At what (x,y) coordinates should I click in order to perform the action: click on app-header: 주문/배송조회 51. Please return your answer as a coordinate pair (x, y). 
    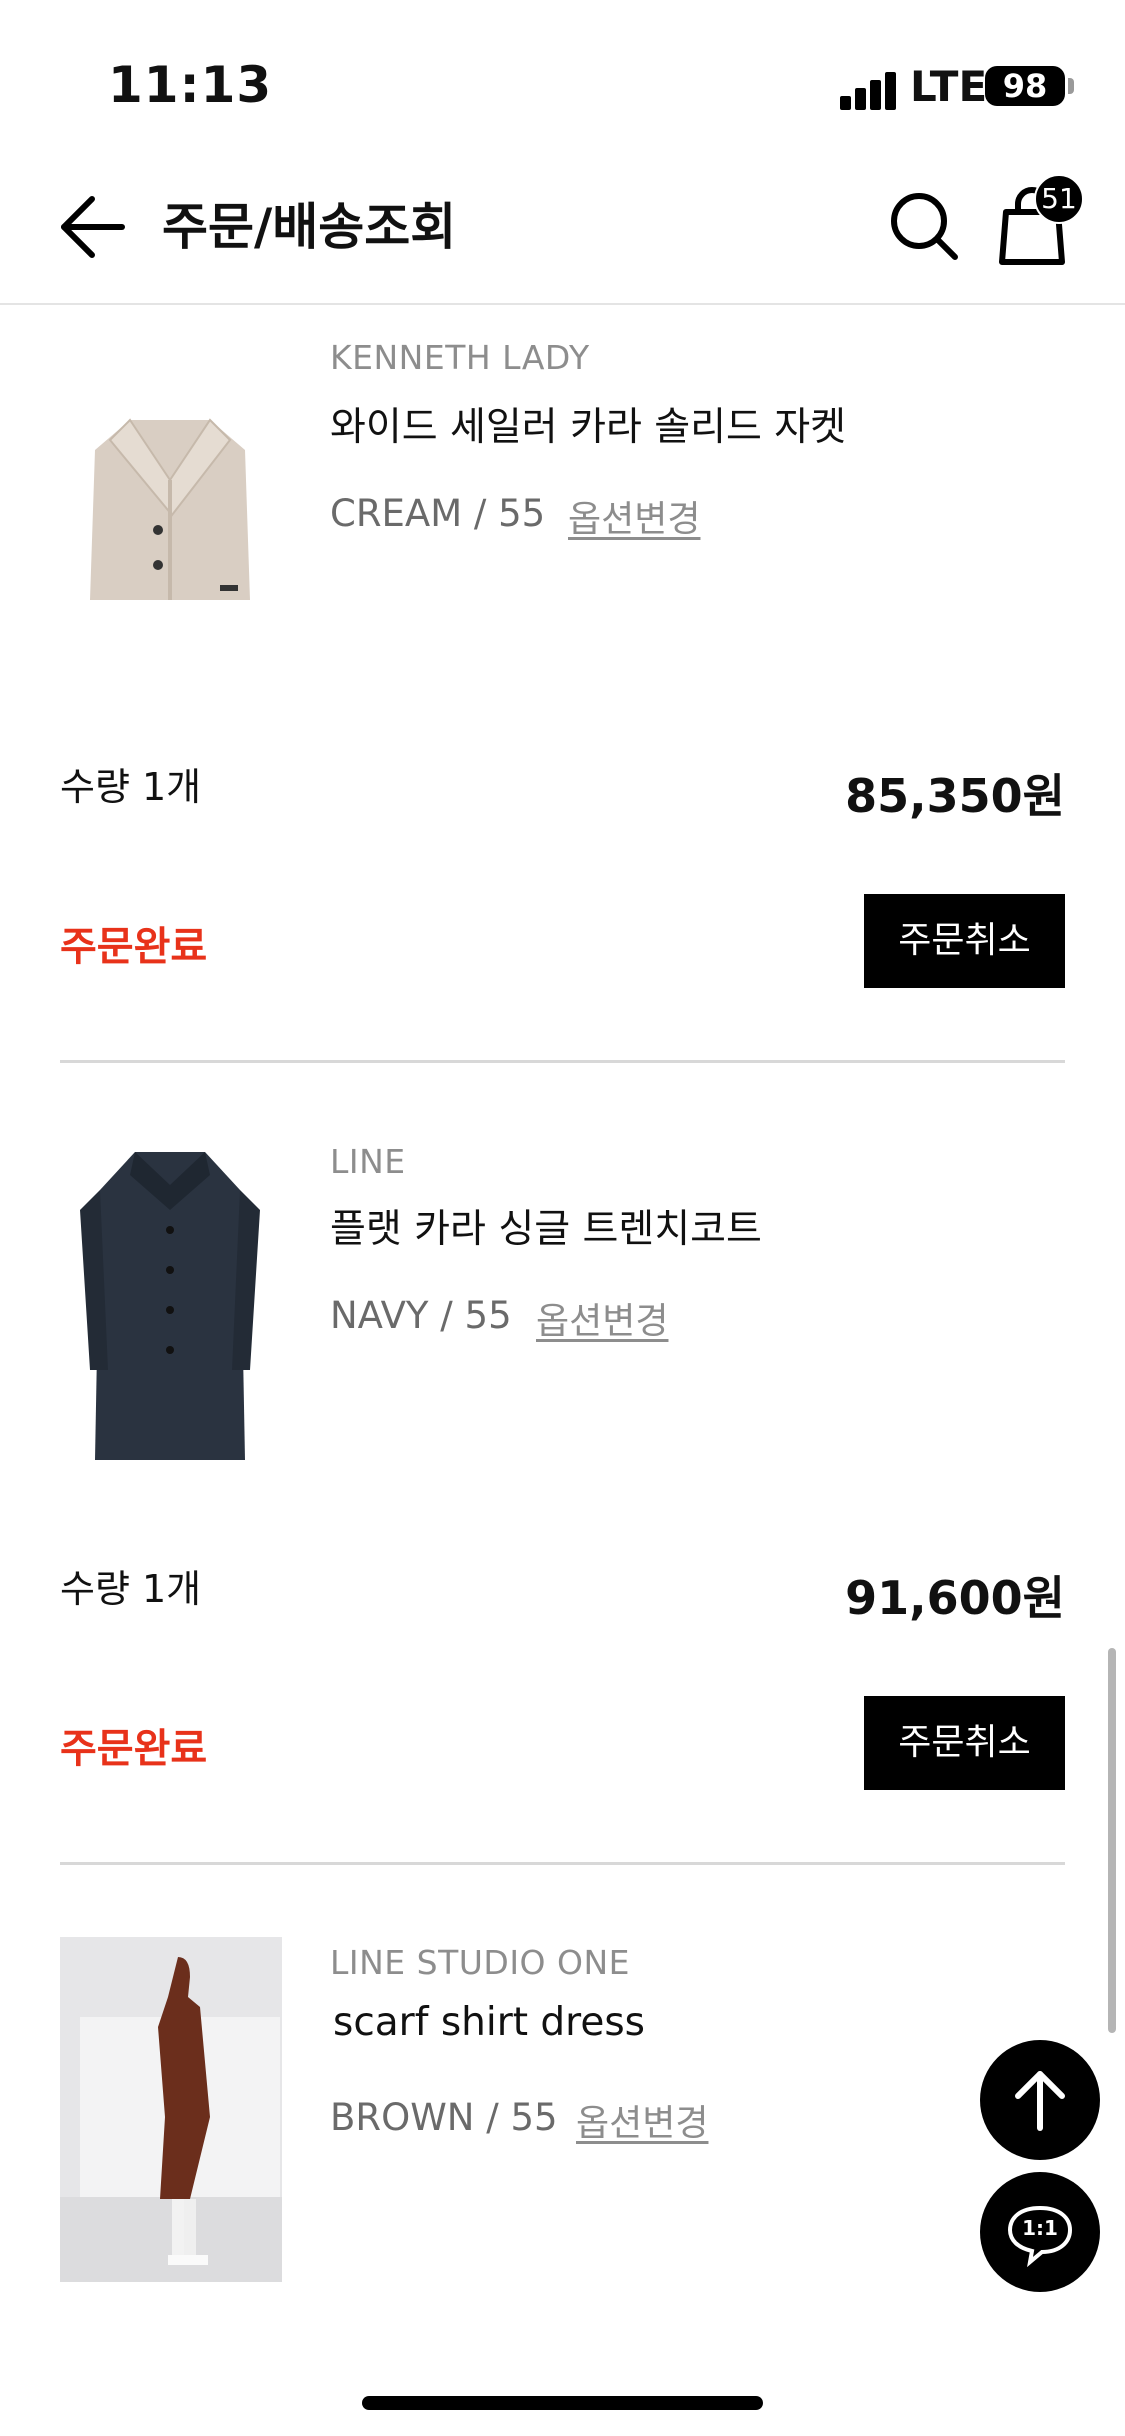
    Looking at the image, I should click on (562, 227).